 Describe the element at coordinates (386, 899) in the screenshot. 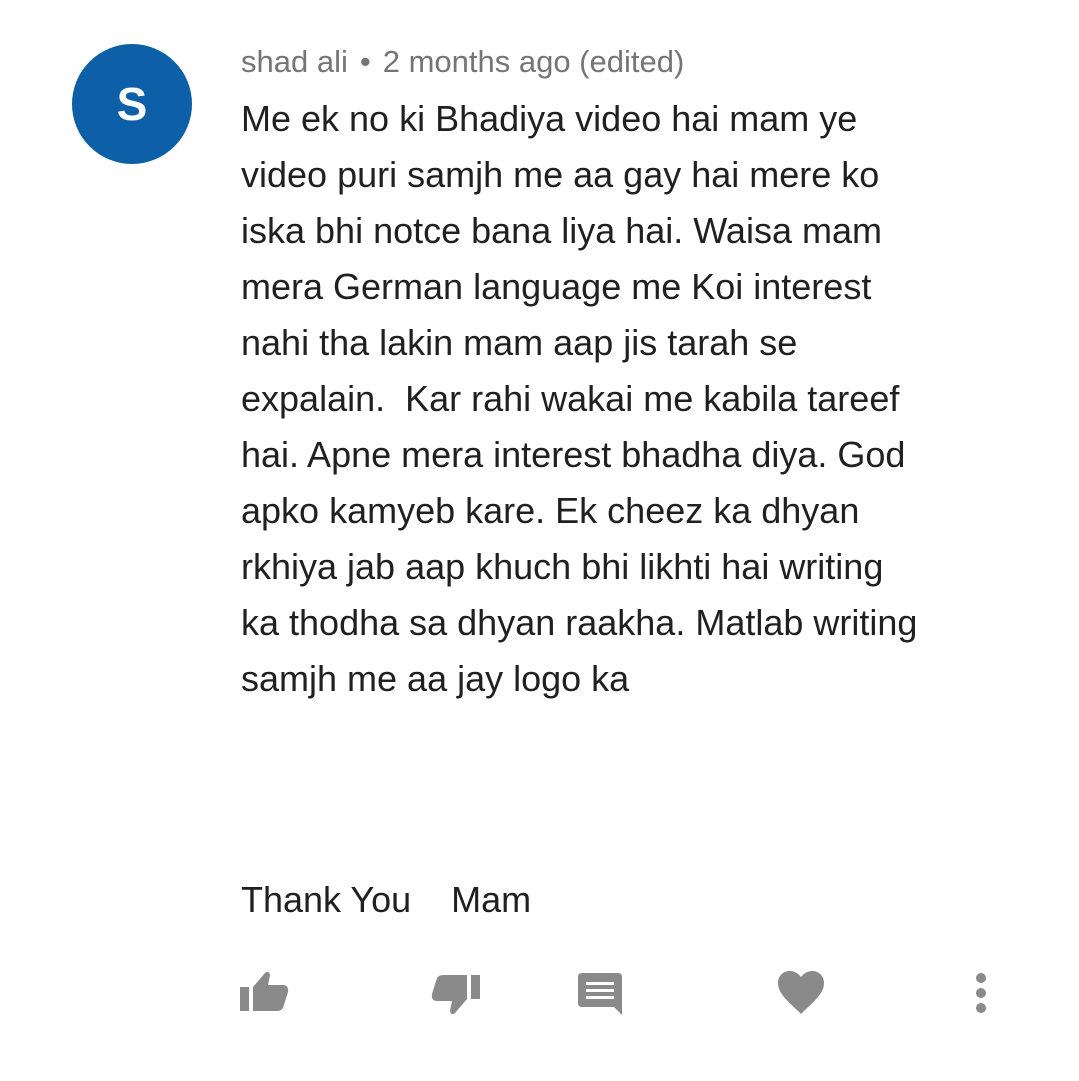

I see `comment-closing: Thank You Mam` at that location.